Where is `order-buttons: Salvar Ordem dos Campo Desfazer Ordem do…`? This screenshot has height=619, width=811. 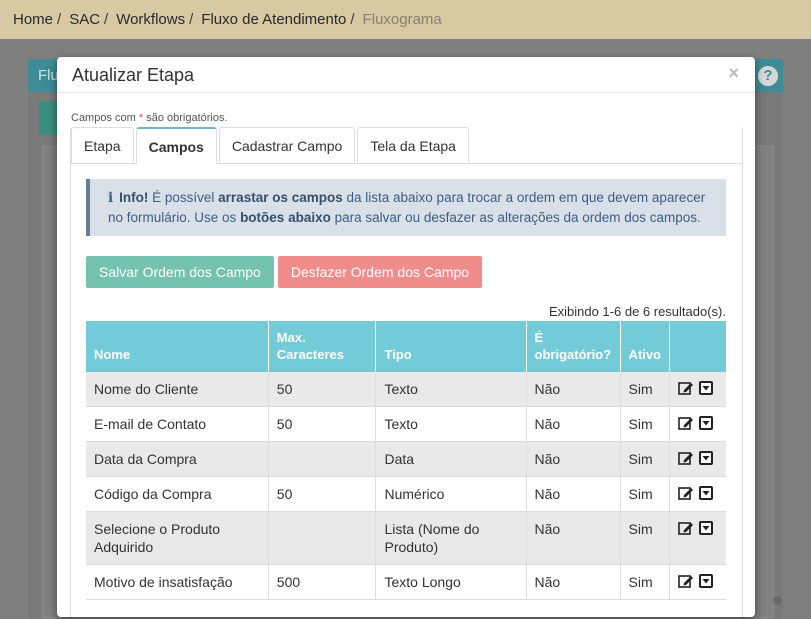 order-buttons: Salvar Ordem dos Campo Desfazer Ordem do… is located at coordinates (406, 272).